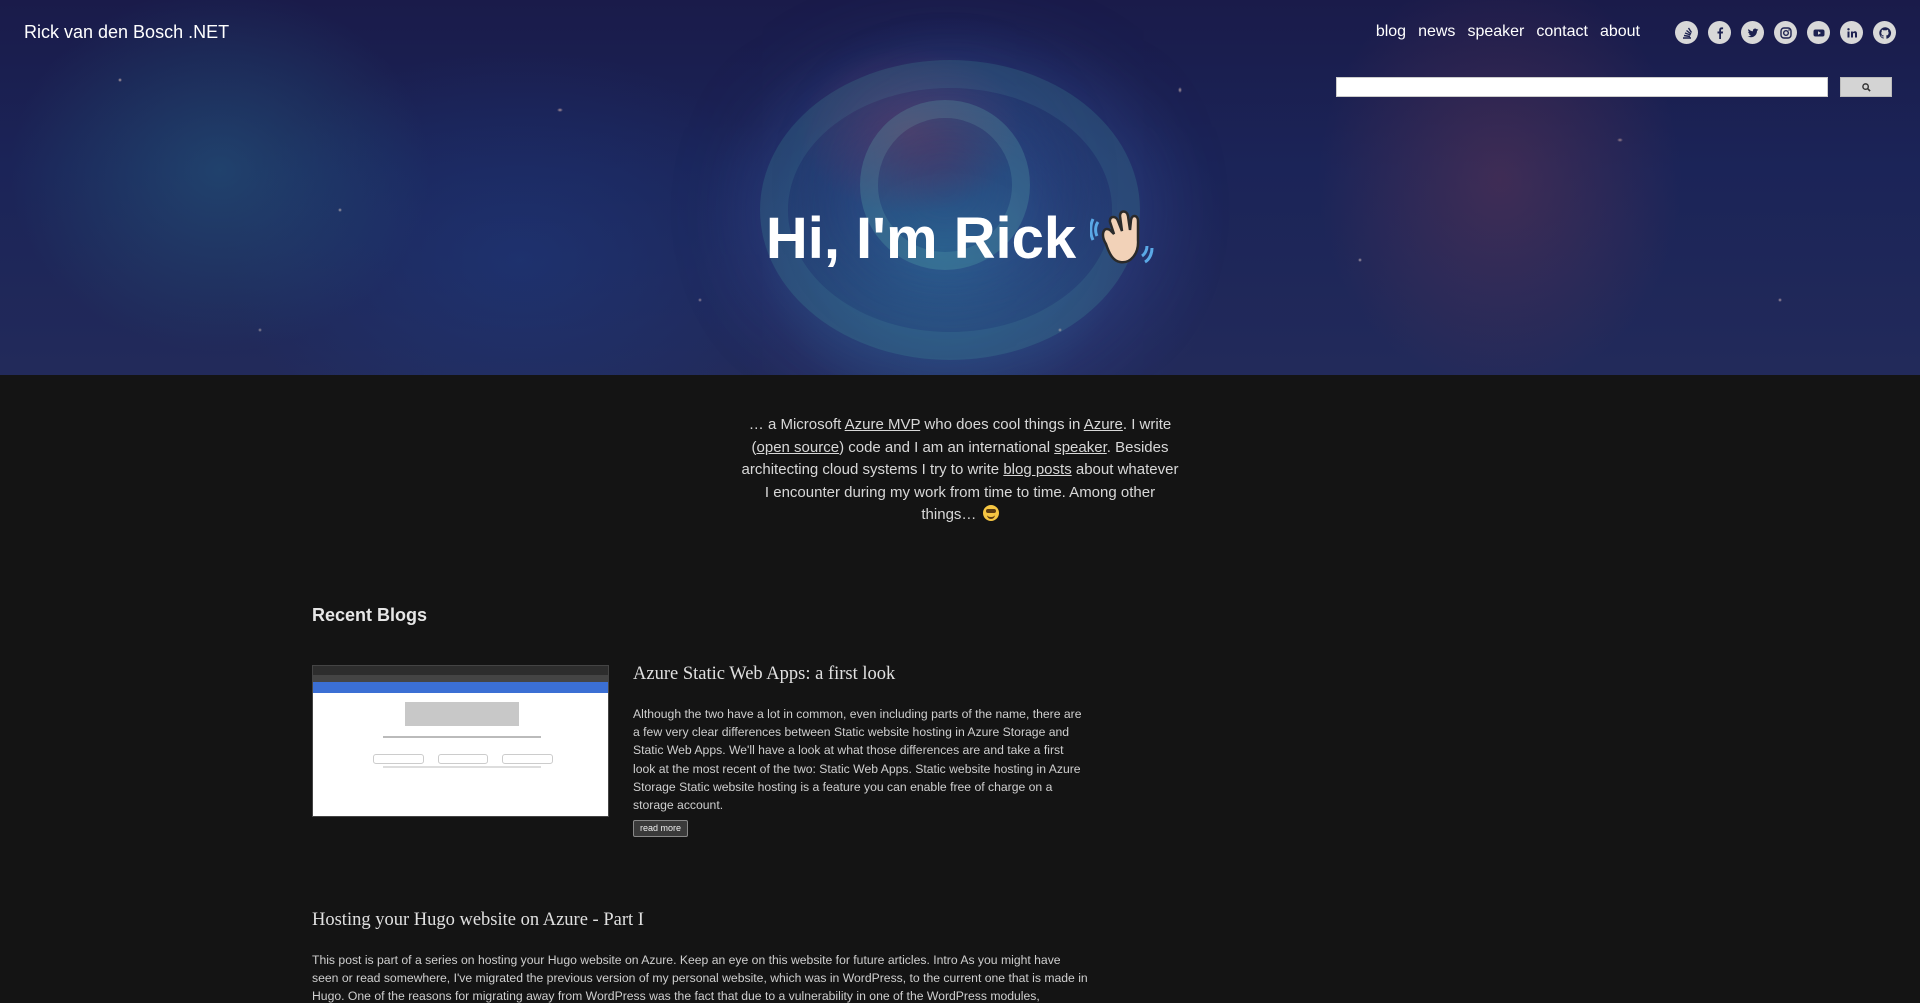 Image resolution: width=1920 pixels, height=1003 pixels. Describe the element at coordinates (1391, 32) in the screenshot. I see `nav-blog: blog` at that location.